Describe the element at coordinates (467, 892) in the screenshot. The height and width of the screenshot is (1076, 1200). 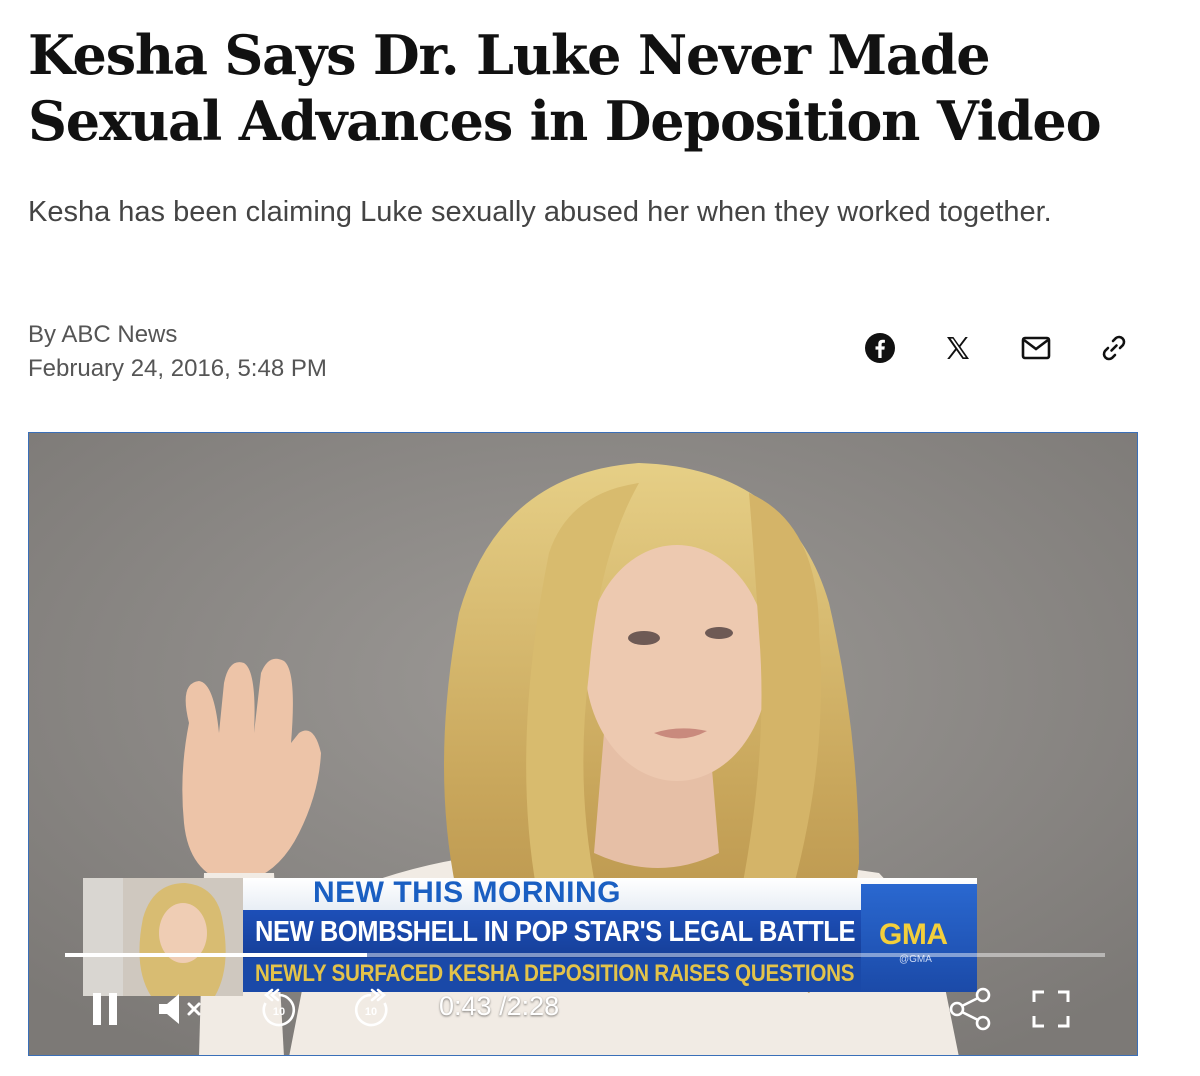
I see `lower-third-top-text: NEW THIS MORNING` at that location.